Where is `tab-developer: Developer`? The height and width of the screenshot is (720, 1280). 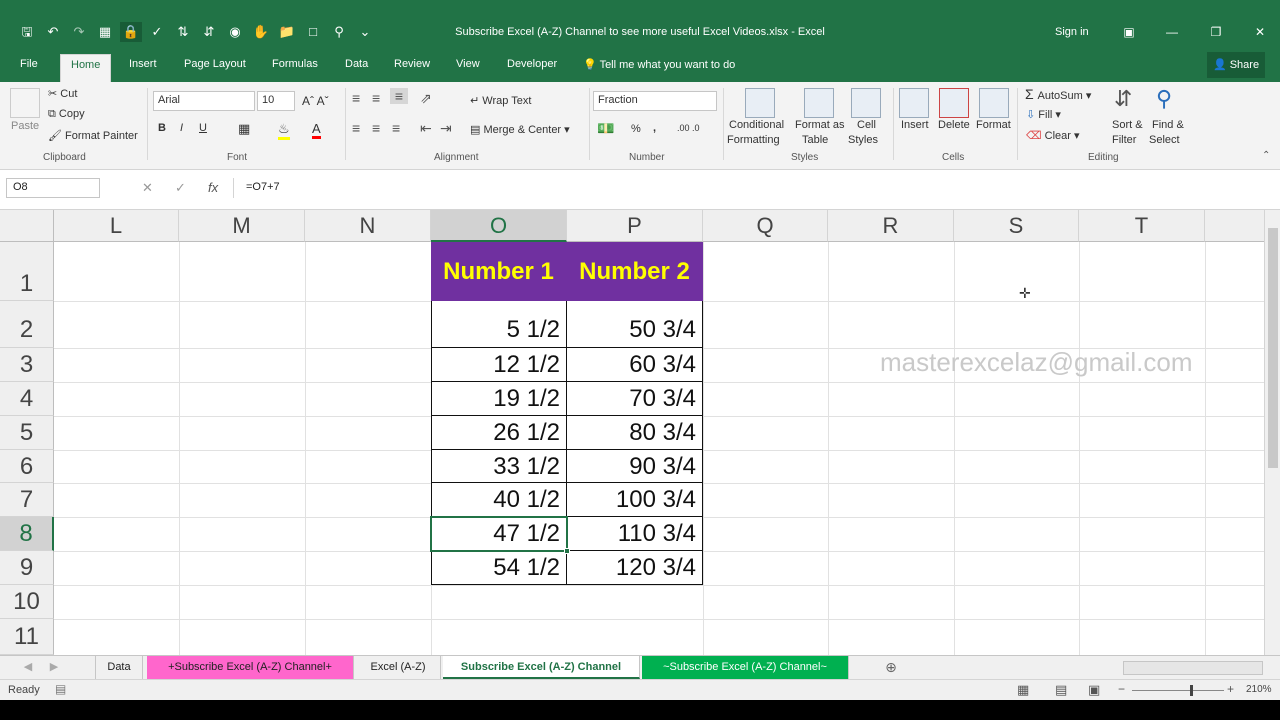 tab-developer: Developer is located at coordinates (532, 64).